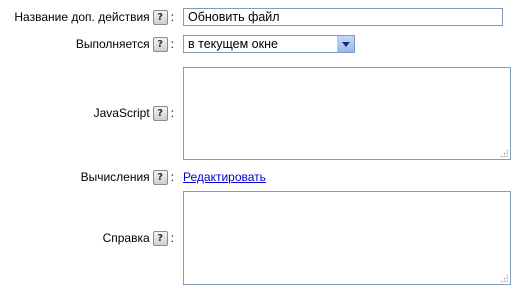 Image resolution: width=531 pixels, height=299 pixels. I want to click on javascript-field-label-row: JavaScript ? :, so click(134, 113).